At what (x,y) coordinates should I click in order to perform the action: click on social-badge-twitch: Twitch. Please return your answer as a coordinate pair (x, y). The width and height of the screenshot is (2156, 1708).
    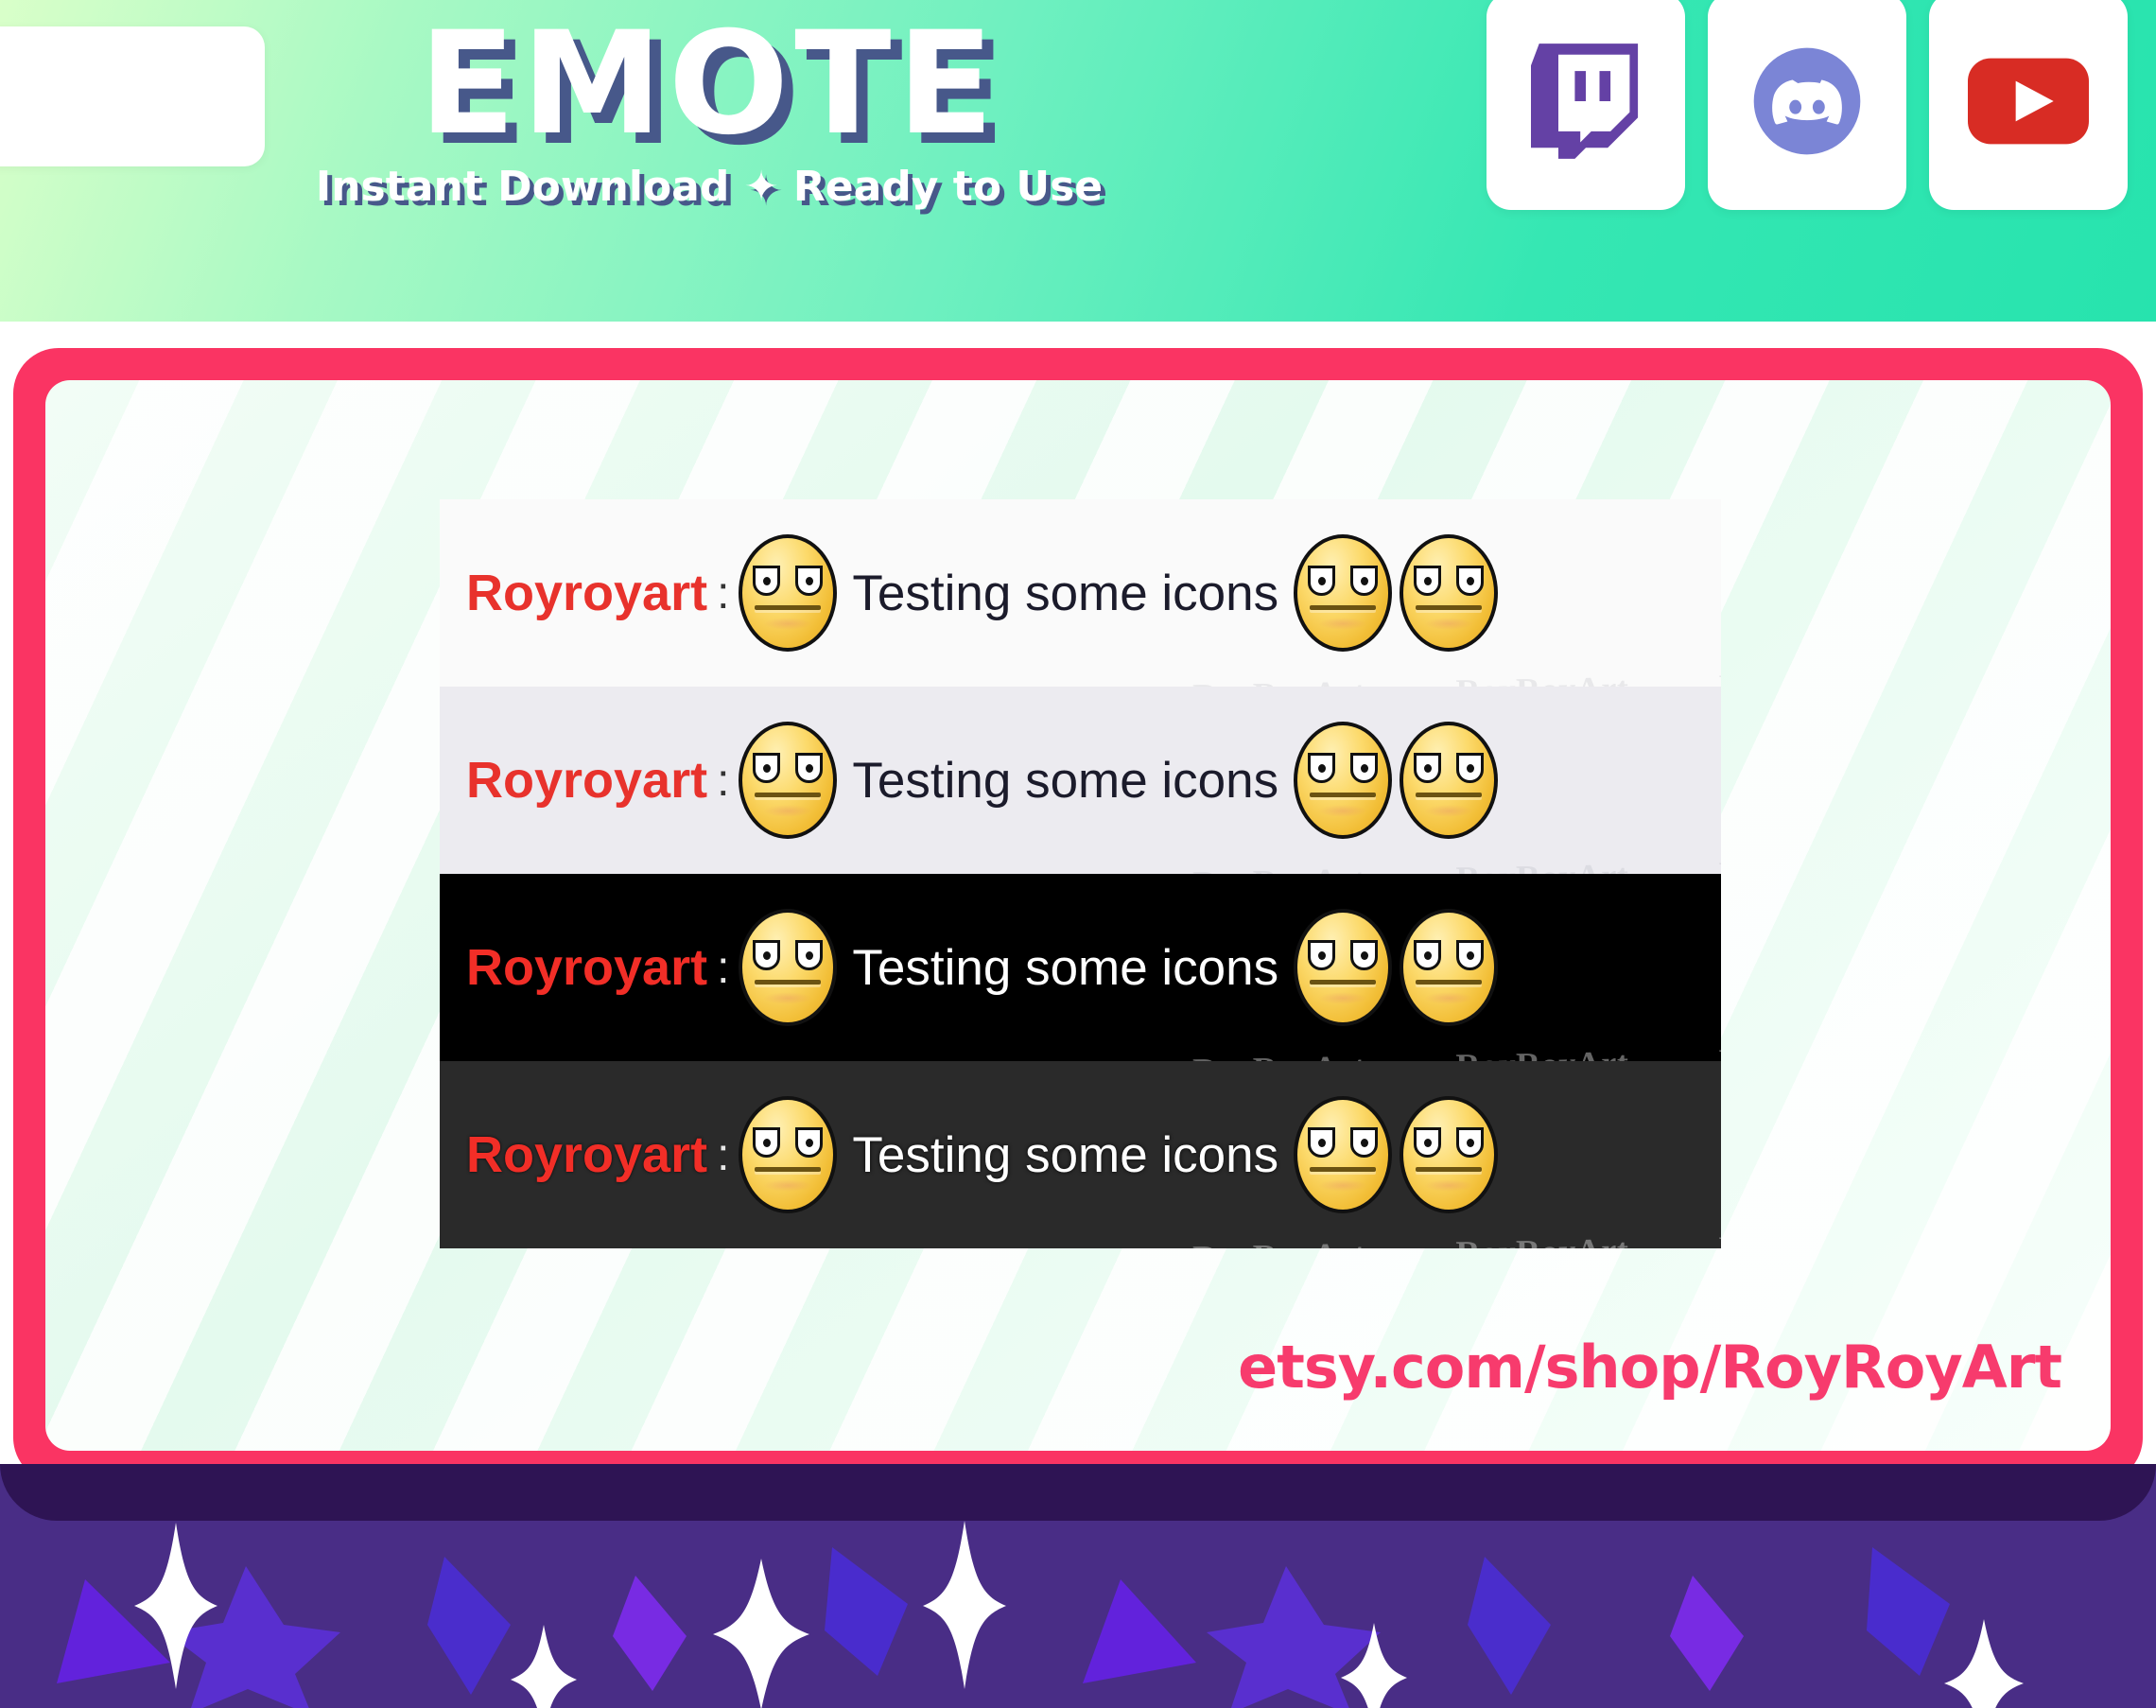
    Looking at the image, I should click on (1586, 105).